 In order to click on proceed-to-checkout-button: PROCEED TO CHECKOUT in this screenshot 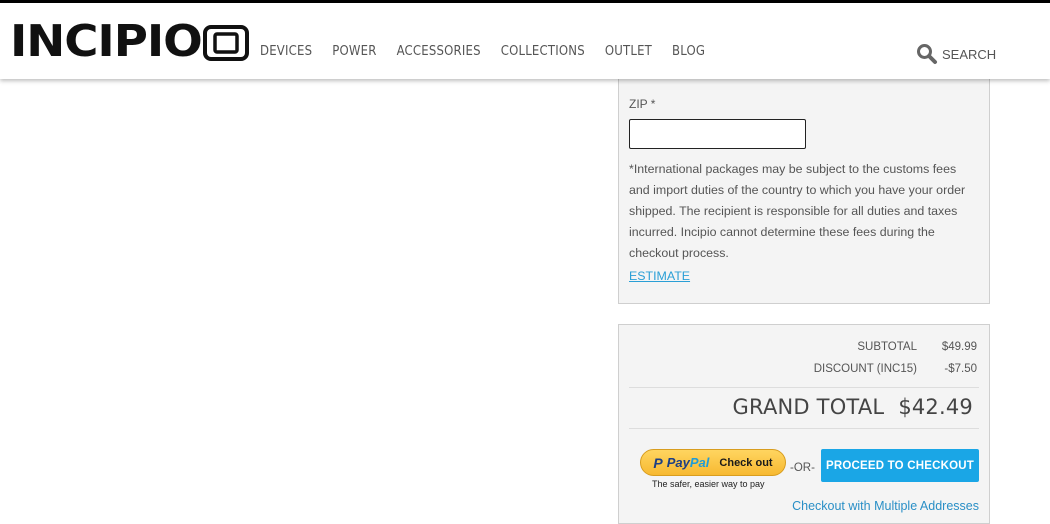, I will do `click(900, 465)`.